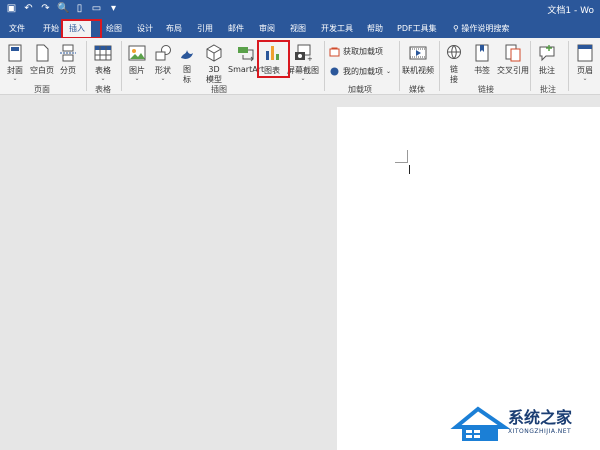 Image resolution: width=600 pixels, height=450 pixels. I want to click on document-title: 文档1 - Wo, so click(570, 11).